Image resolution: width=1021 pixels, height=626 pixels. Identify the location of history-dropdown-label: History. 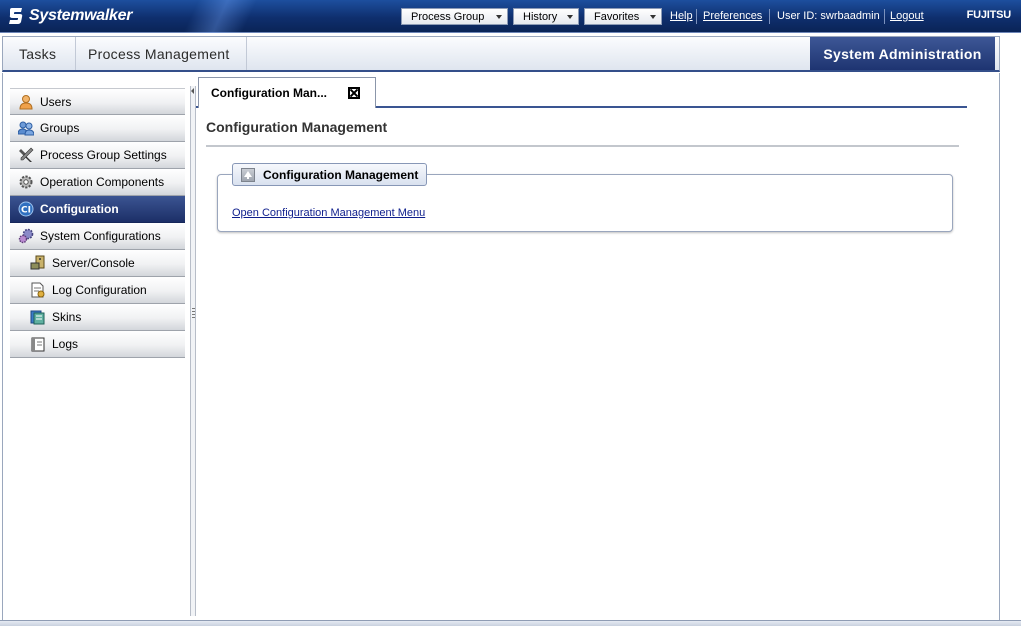
(540, 16).